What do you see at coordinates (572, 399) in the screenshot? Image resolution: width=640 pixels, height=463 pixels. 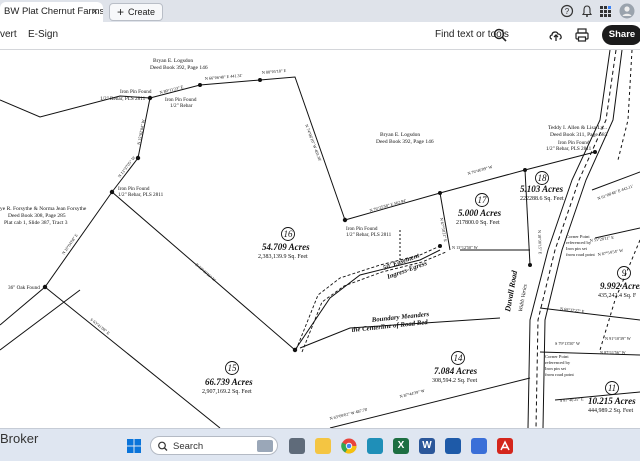 I see `bearing-label: S 87°46'25" E` at bounding box center [572, 399].